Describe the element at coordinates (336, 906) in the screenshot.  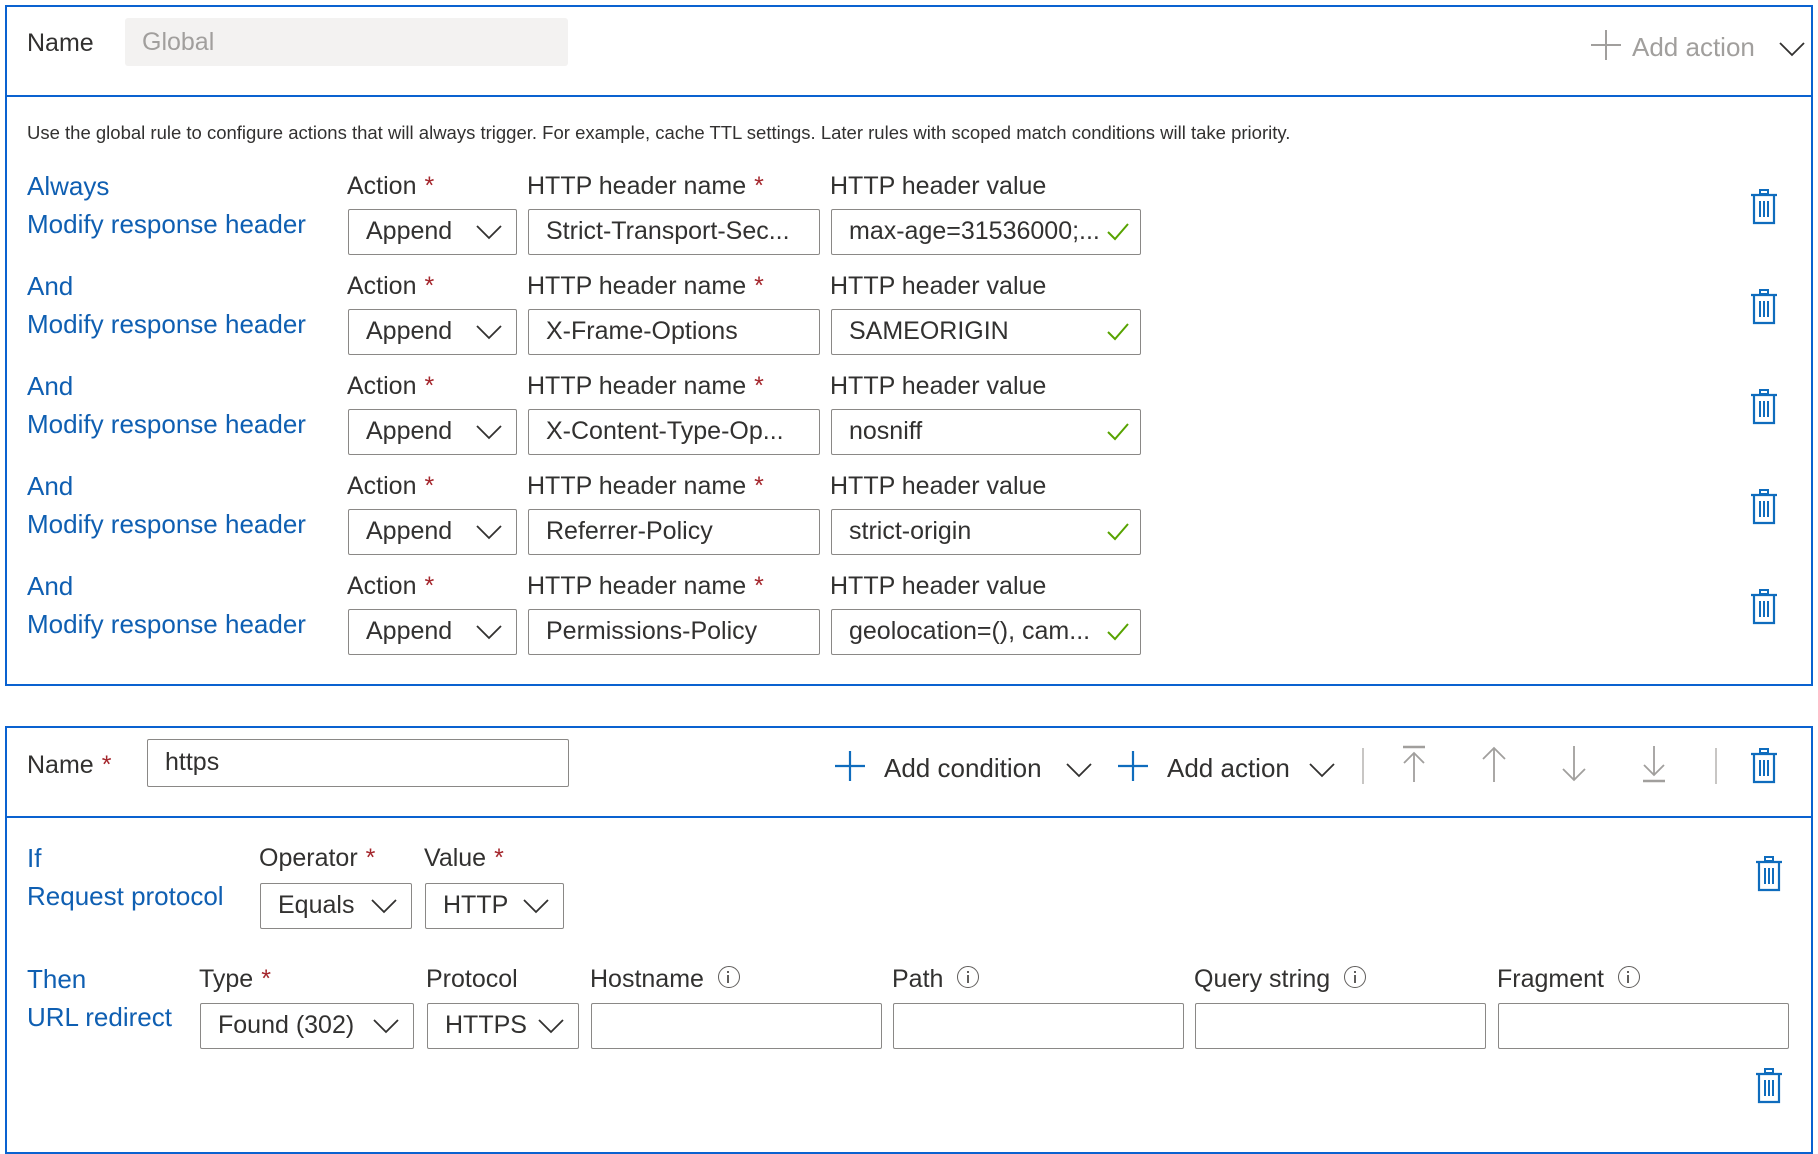
I see `operator-dropdown: Equals` at that location.